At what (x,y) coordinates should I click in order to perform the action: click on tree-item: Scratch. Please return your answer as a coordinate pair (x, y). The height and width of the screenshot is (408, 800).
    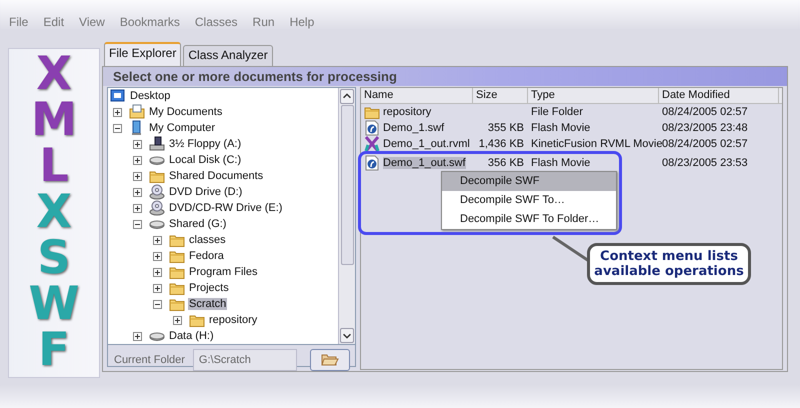
    Looking at the image, I should click on (208, 304).